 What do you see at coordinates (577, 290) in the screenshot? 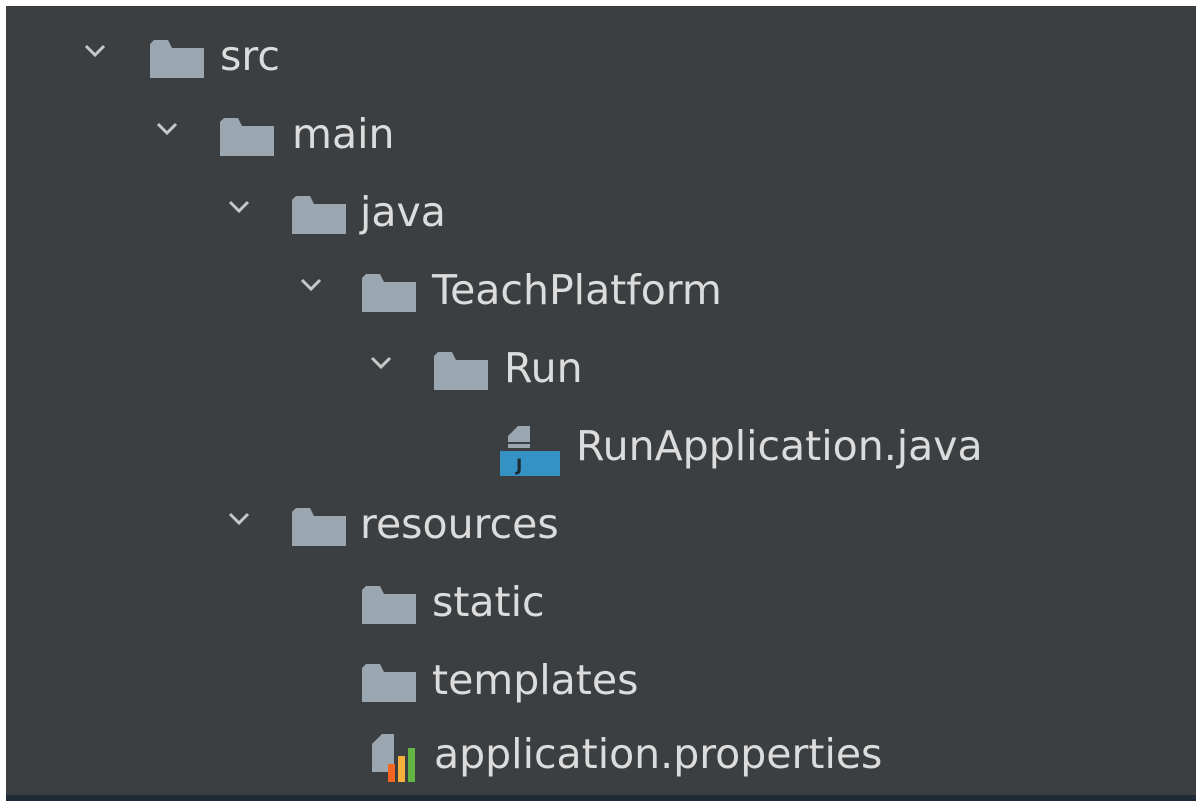
I see `tree-item-label: TeachPlatform` at bounding box center [577, 290].